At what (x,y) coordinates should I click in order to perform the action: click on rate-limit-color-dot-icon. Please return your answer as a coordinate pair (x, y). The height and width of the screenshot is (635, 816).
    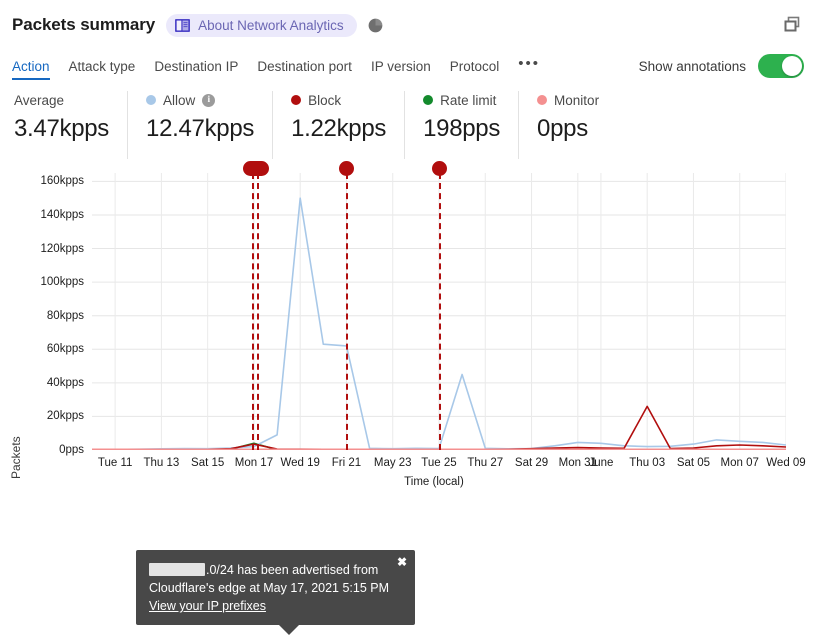
    Looking at the image, I should click on (428, 100).